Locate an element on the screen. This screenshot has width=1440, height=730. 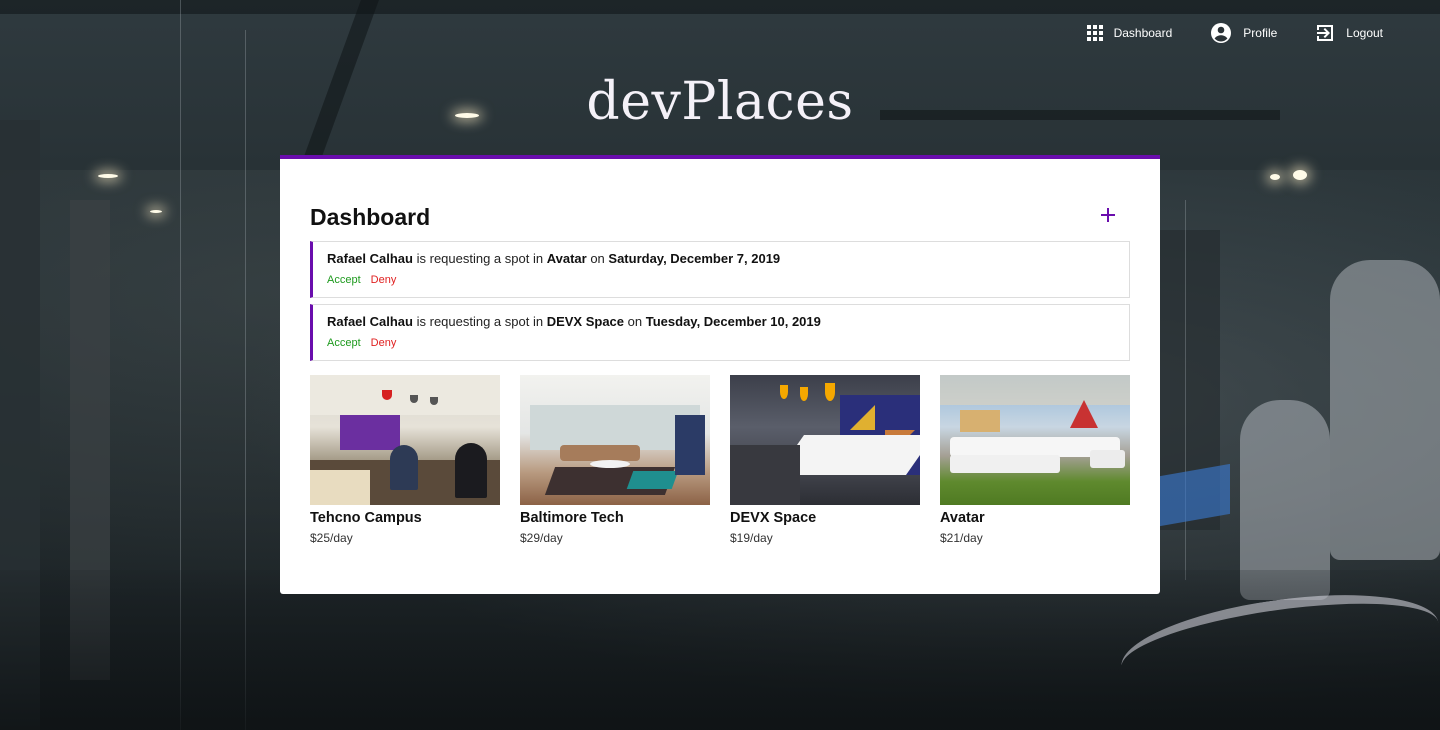
spot-name: Tehcno Campus is located at coordinates (405, 518).